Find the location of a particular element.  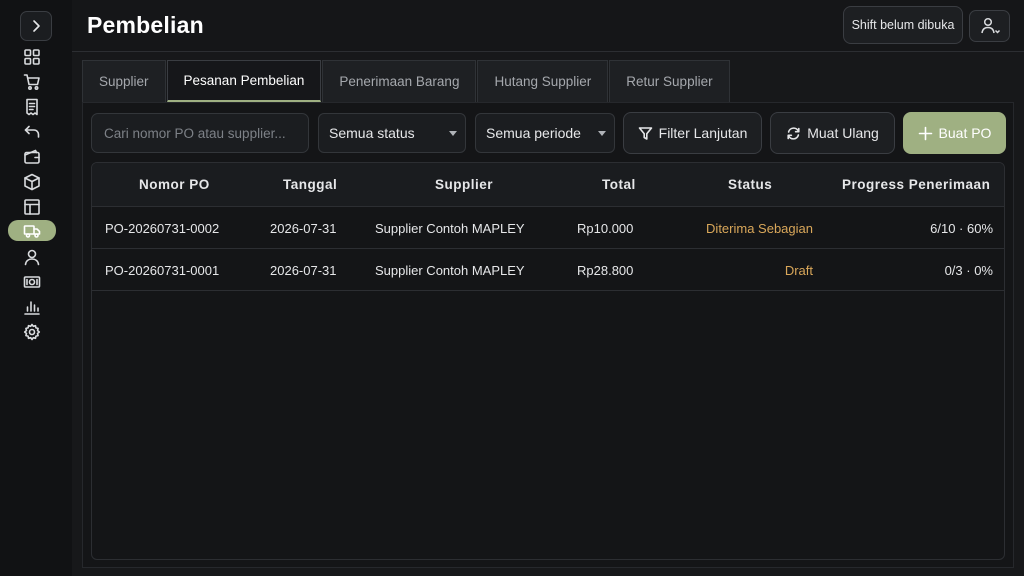

shift-status-button: Shift belum dibuka is located at coordinates (903, 25).